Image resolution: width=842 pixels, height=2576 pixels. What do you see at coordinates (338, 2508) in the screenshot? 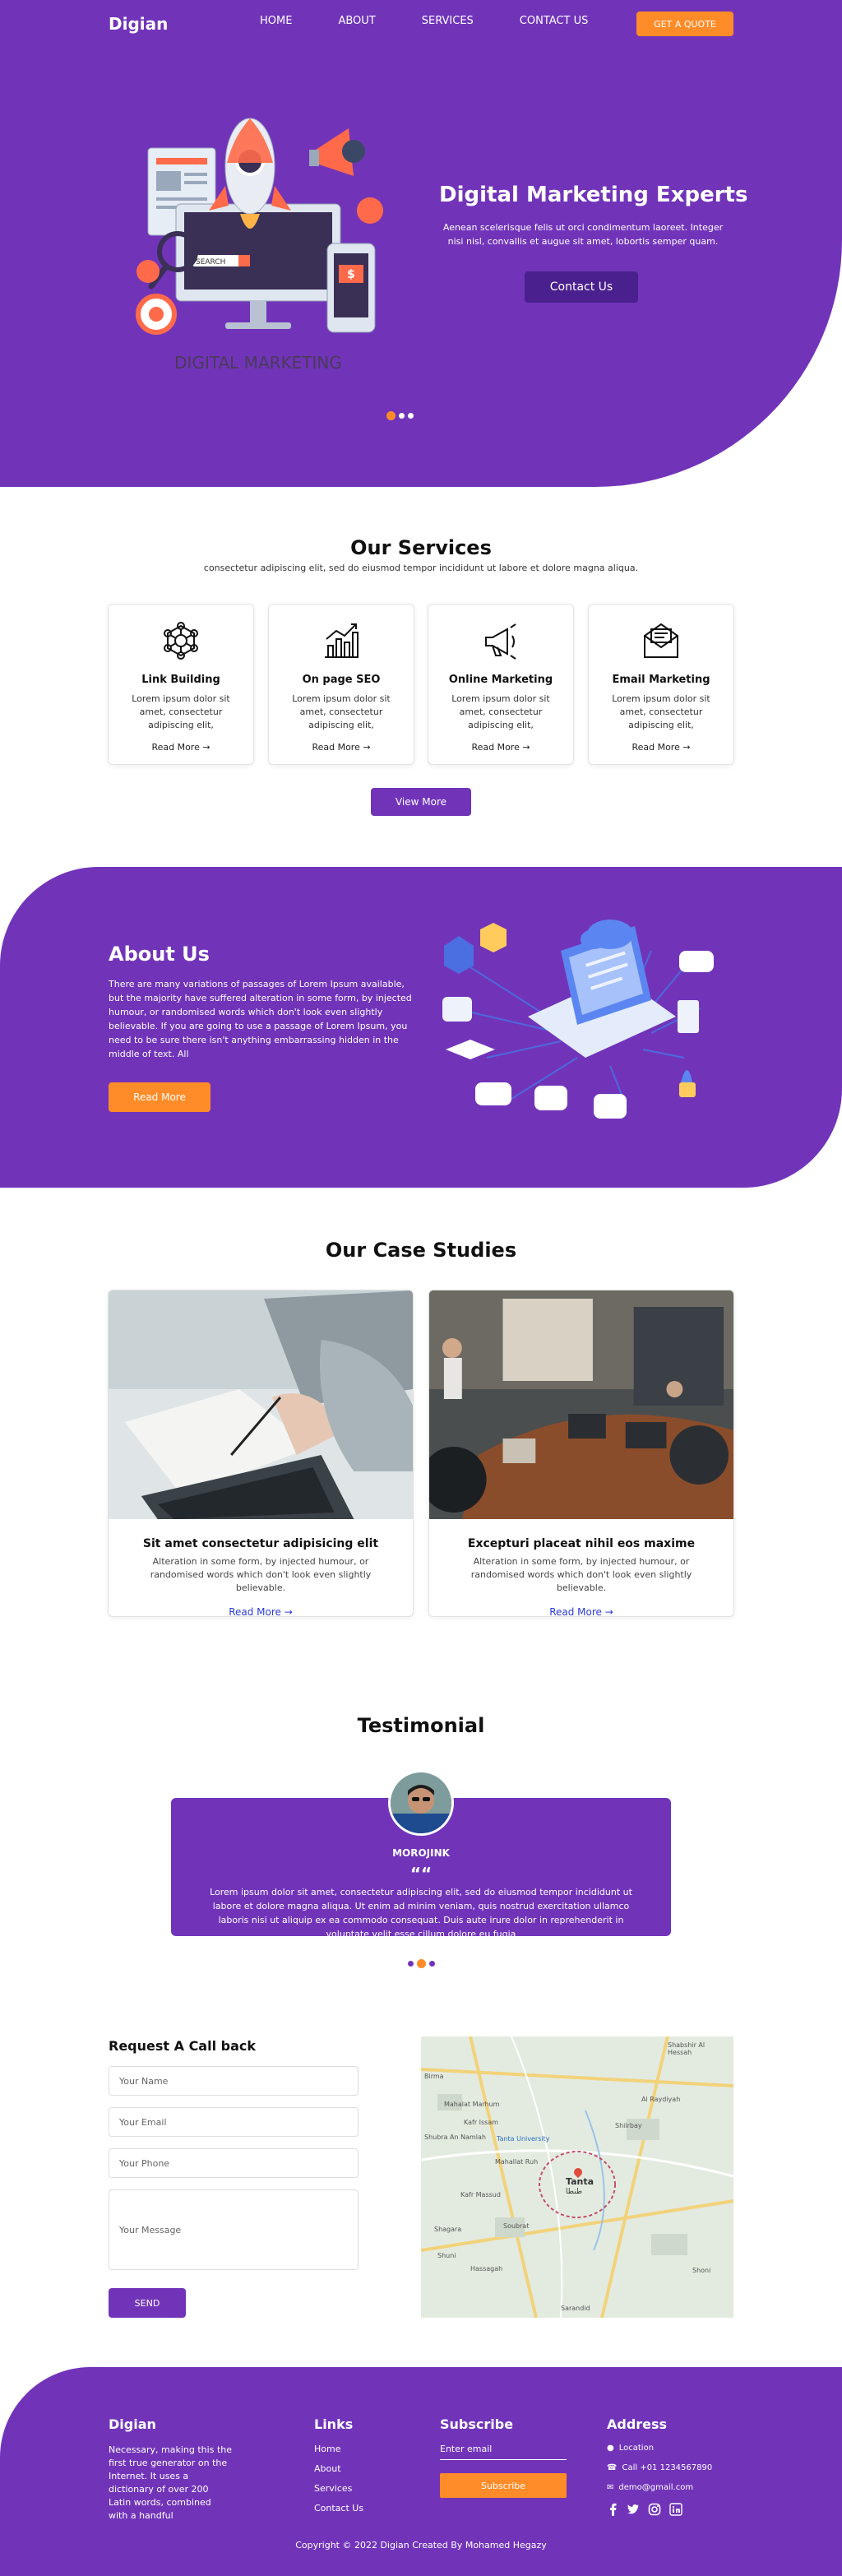
I see `footer-link-contact: Contact Us` at bounding box center [338, 2508].